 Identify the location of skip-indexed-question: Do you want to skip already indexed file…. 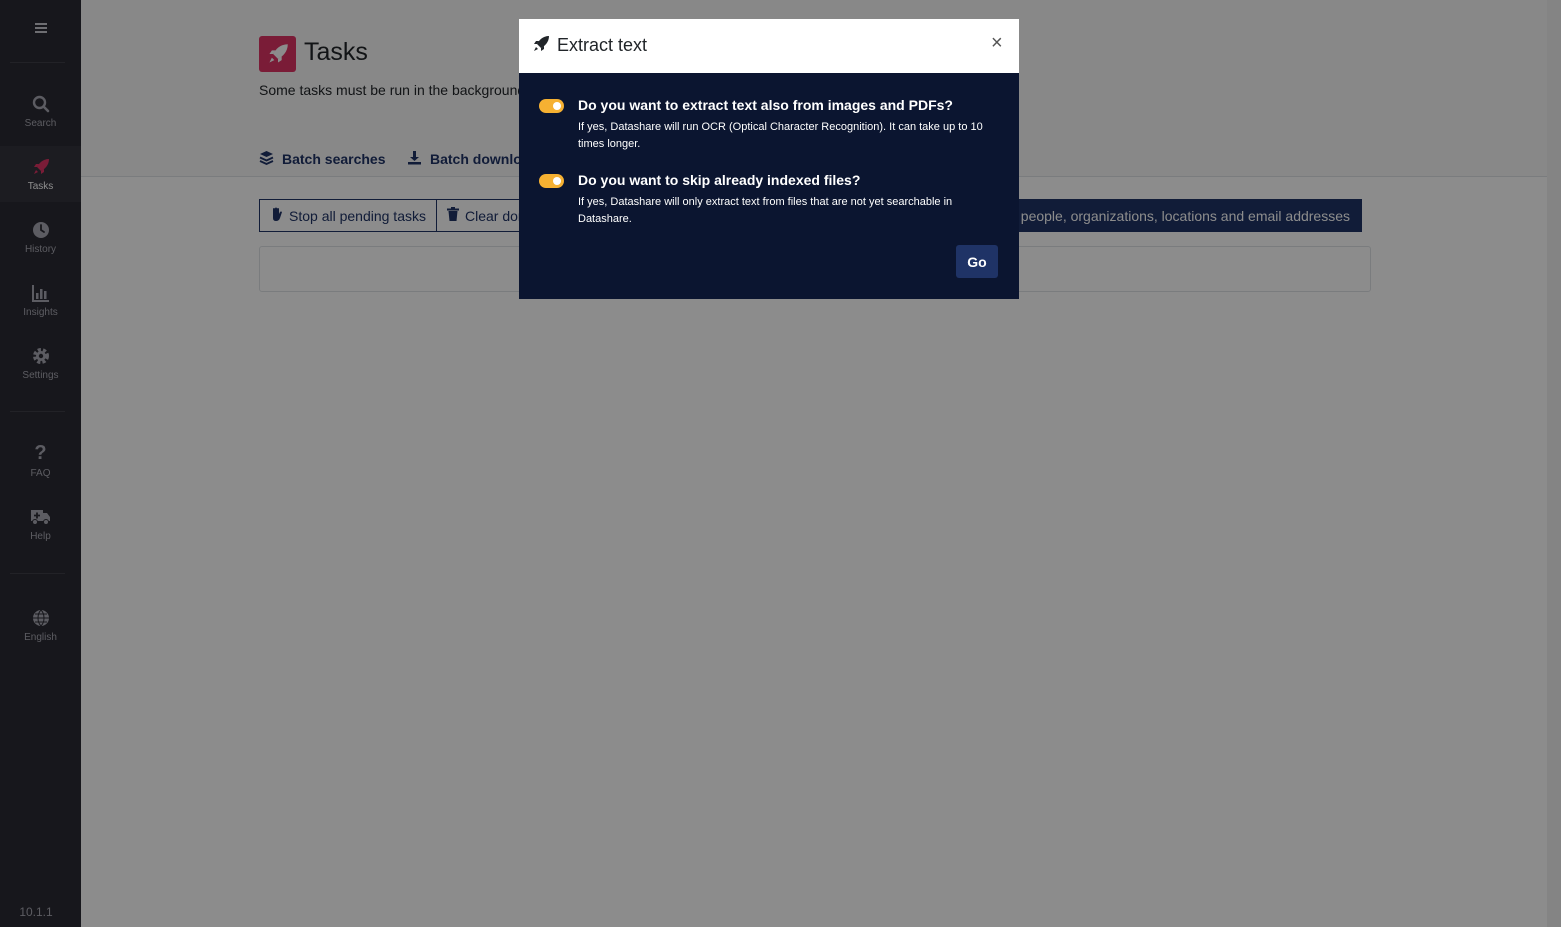
(719, 180).